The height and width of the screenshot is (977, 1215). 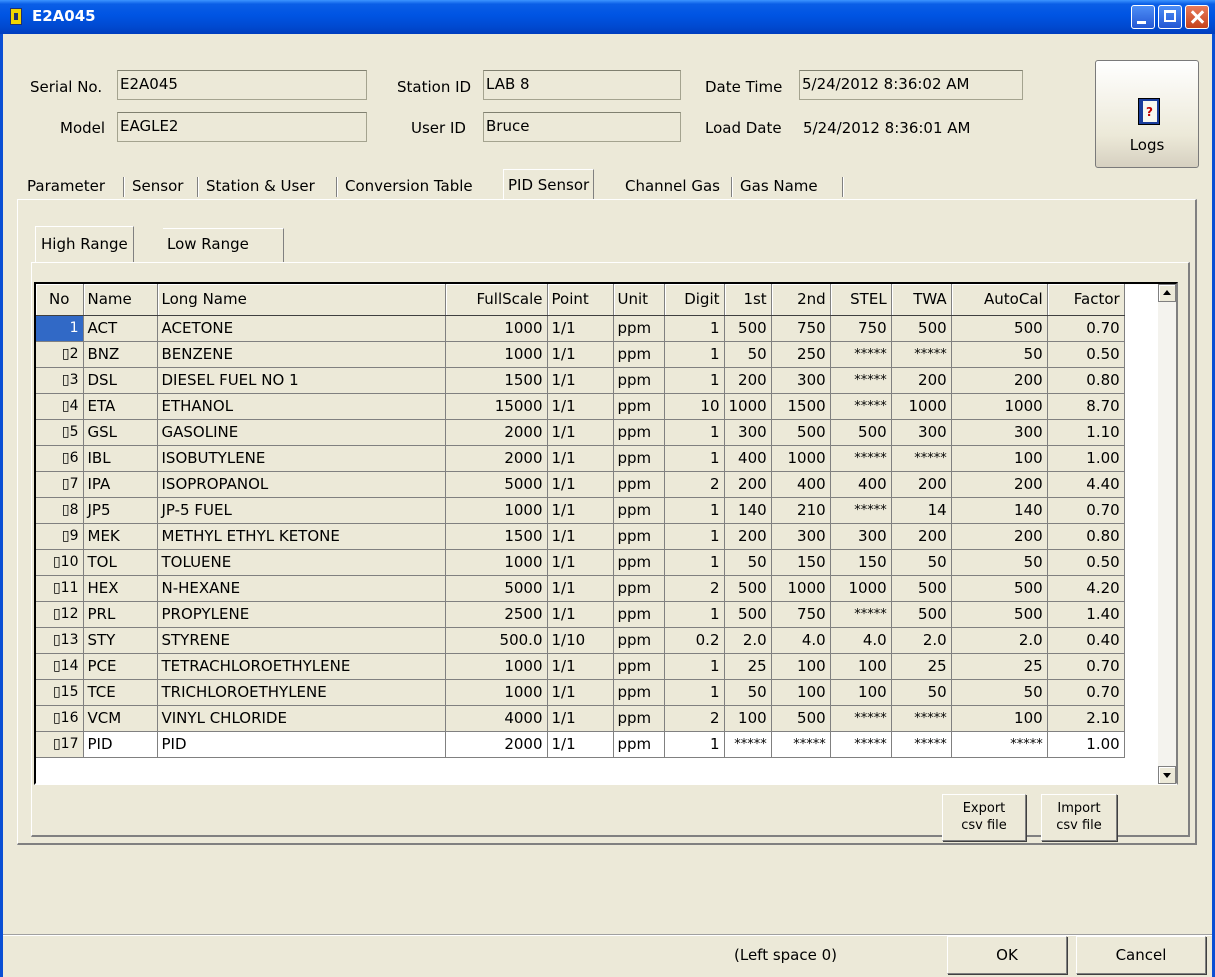 What do you see at coordinates (1086, 432) in the screenshot?
I see `cell-factor: 1.10` at bounding box center [1086, 432].